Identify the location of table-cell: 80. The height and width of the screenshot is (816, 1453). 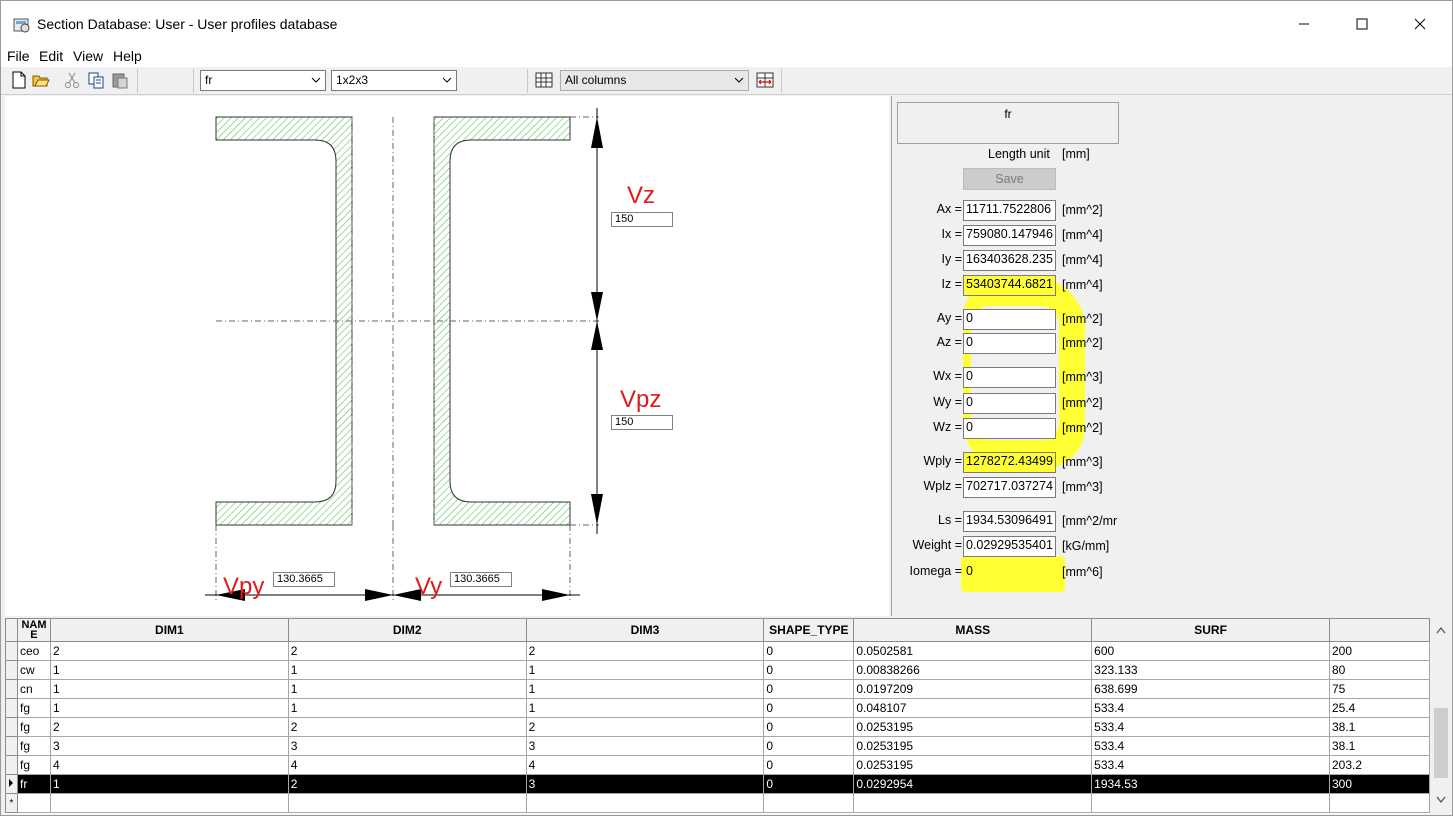
(1379, 670).